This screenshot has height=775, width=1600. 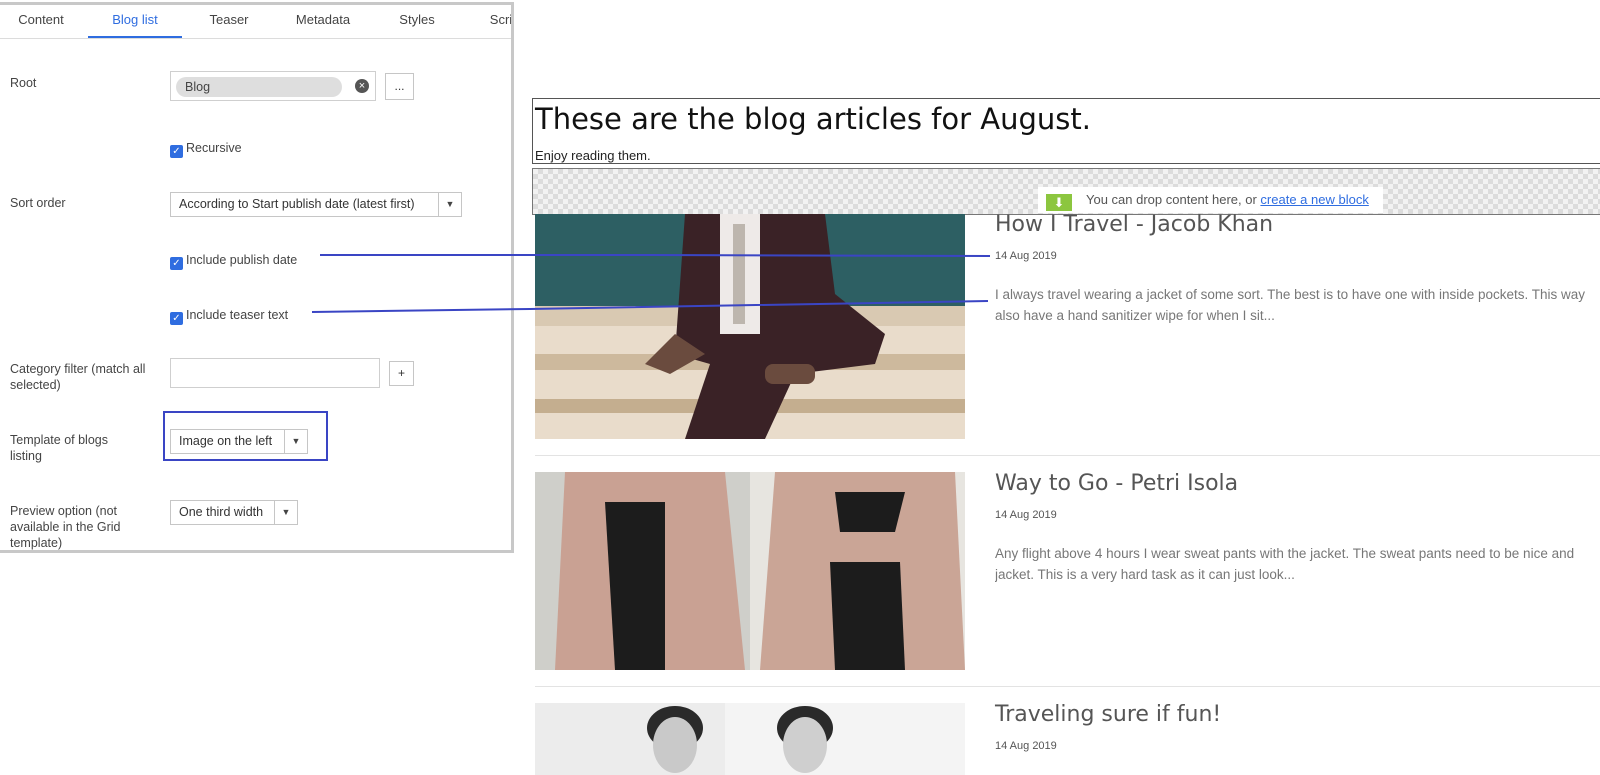 I want to click on preview-option-value: One third width, so click(x=221, y=512).